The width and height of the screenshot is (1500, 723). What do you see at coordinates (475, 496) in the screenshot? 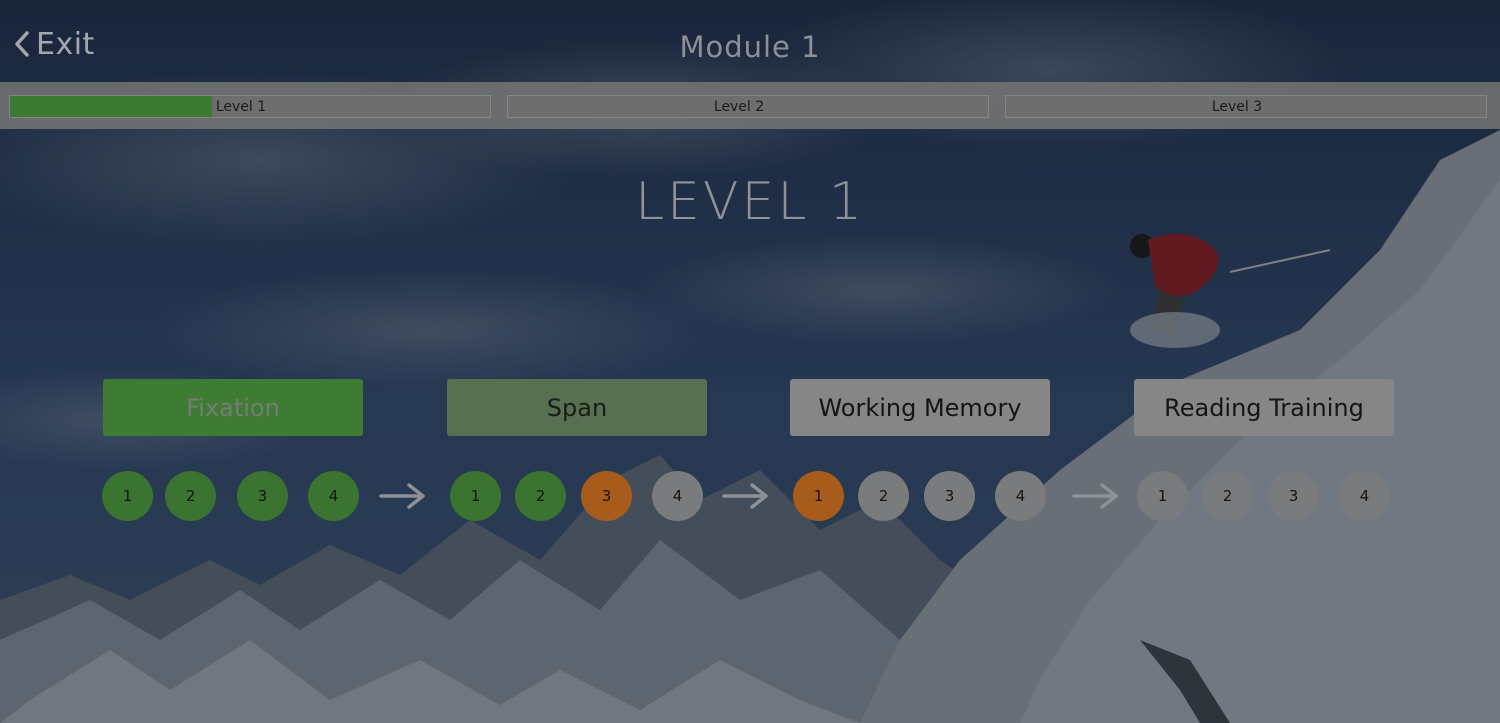
I see `span-step-1: 1` at bounding box center [475, 496].